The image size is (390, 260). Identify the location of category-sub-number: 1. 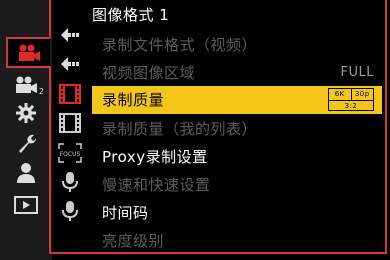
(39, 57).